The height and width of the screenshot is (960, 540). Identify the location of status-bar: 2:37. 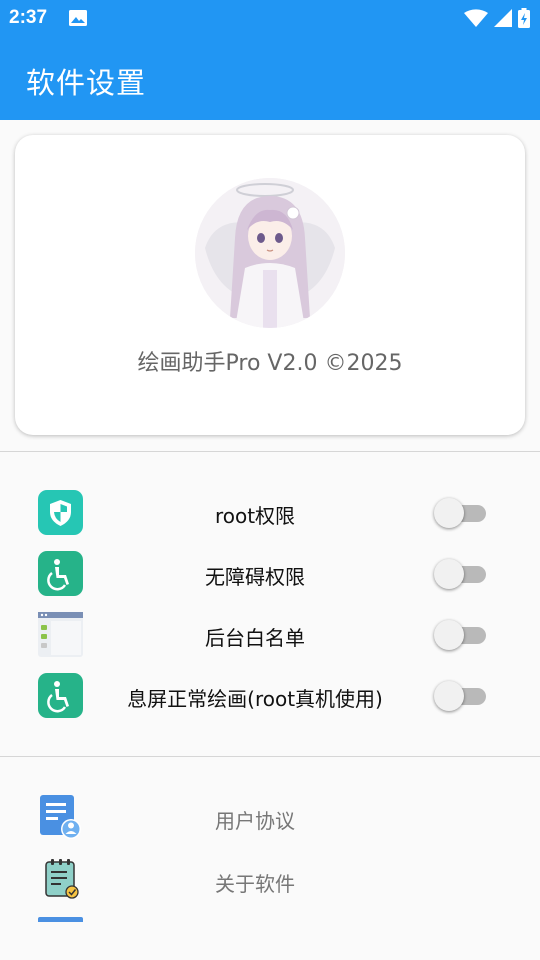
(270, 18).